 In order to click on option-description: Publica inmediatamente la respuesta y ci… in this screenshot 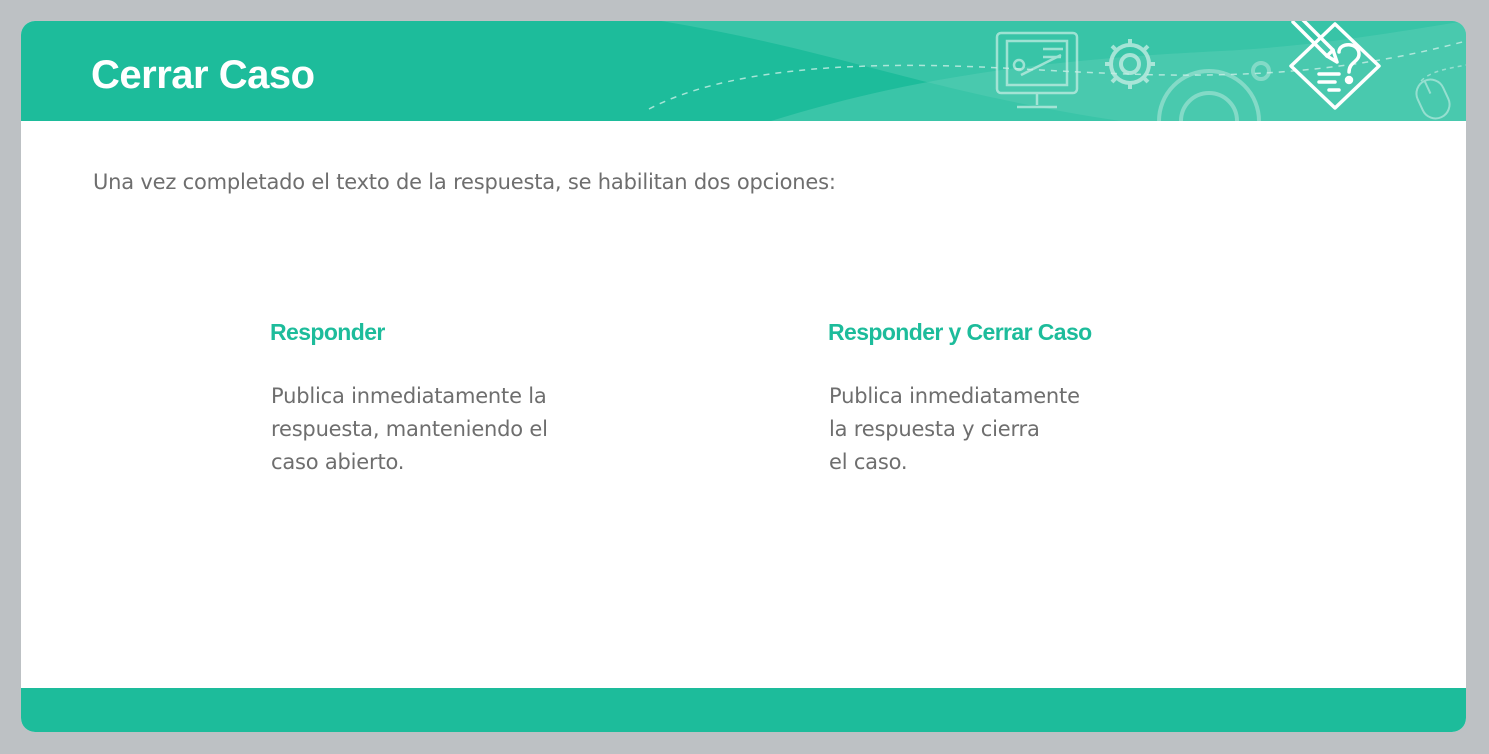, I will do `click(954, 429)`.